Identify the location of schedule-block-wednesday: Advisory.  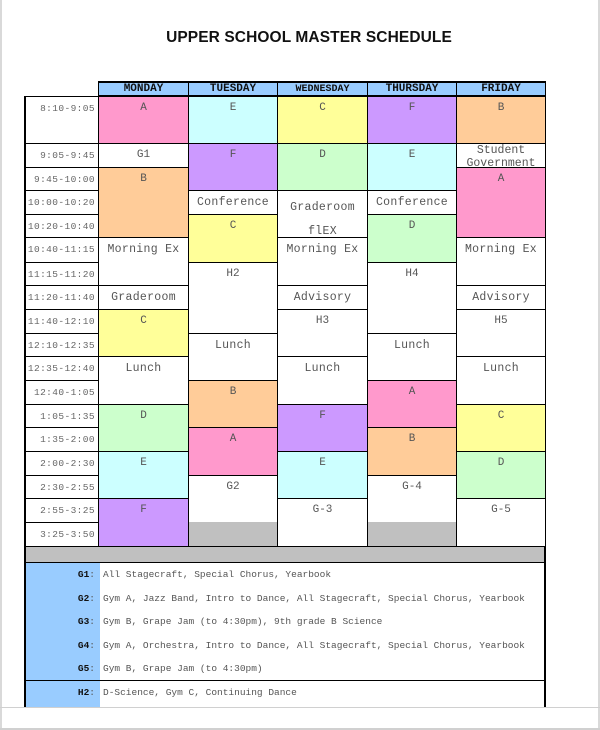
(322, 297).